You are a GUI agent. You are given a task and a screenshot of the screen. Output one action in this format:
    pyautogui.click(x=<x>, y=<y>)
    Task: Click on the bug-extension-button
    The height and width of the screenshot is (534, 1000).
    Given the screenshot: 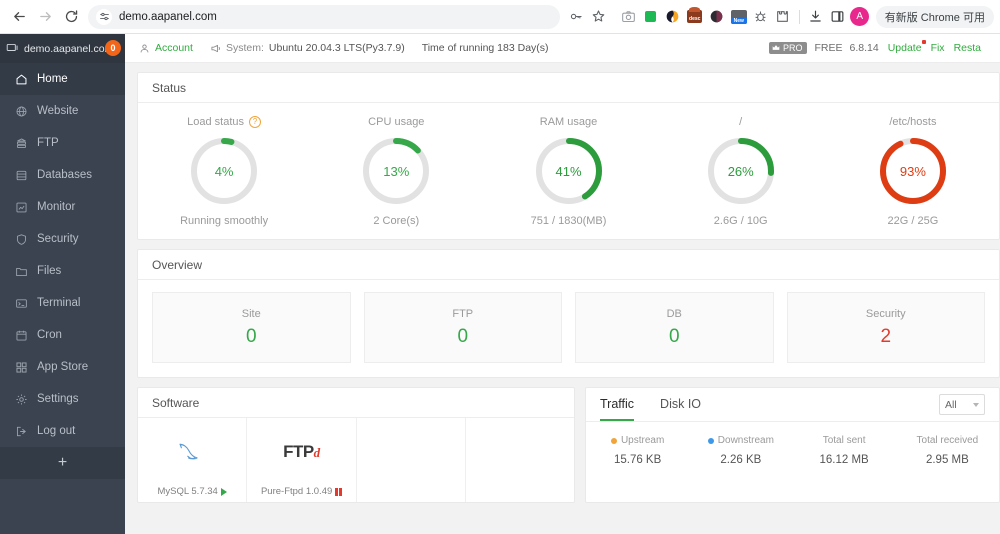 What is the action you would take?
    pyautogui.click(x=761, y=17)
    